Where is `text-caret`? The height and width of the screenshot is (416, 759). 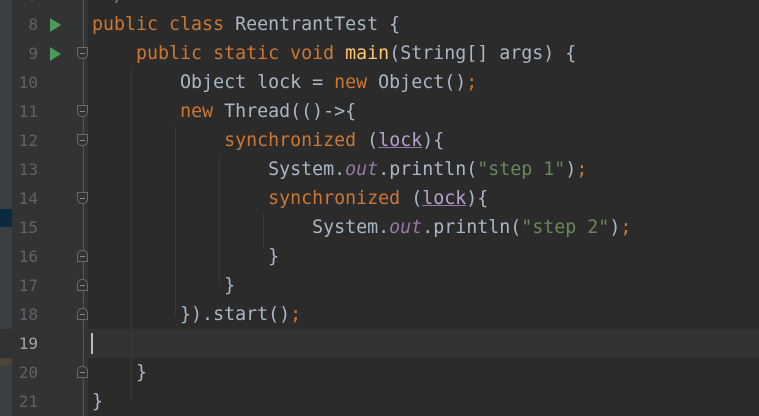 text-caret is located at coordinates (92, 343).